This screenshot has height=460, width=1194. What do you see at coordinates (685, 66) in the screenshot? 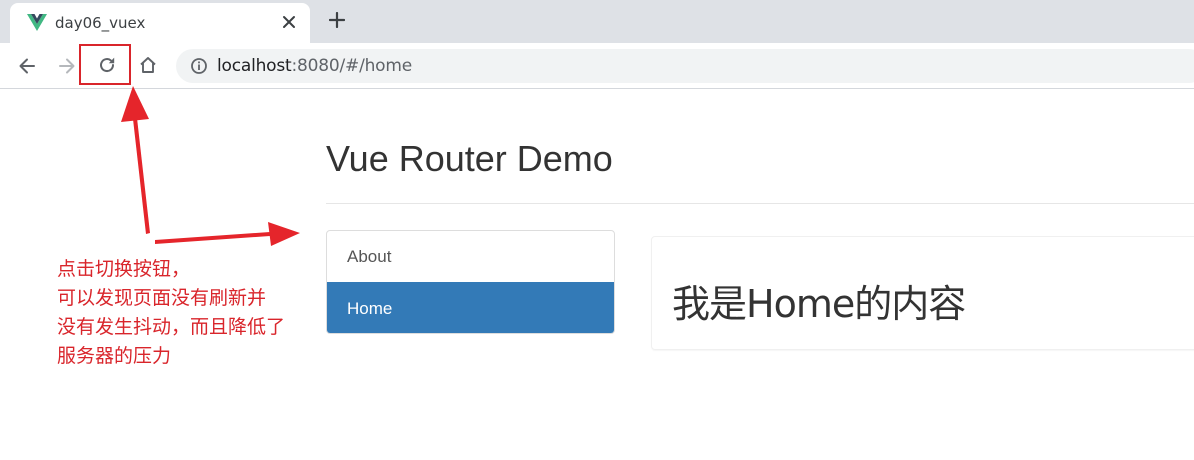
I see `address-bar: localhost:8080/#/home` at bounding box center [685, 66].